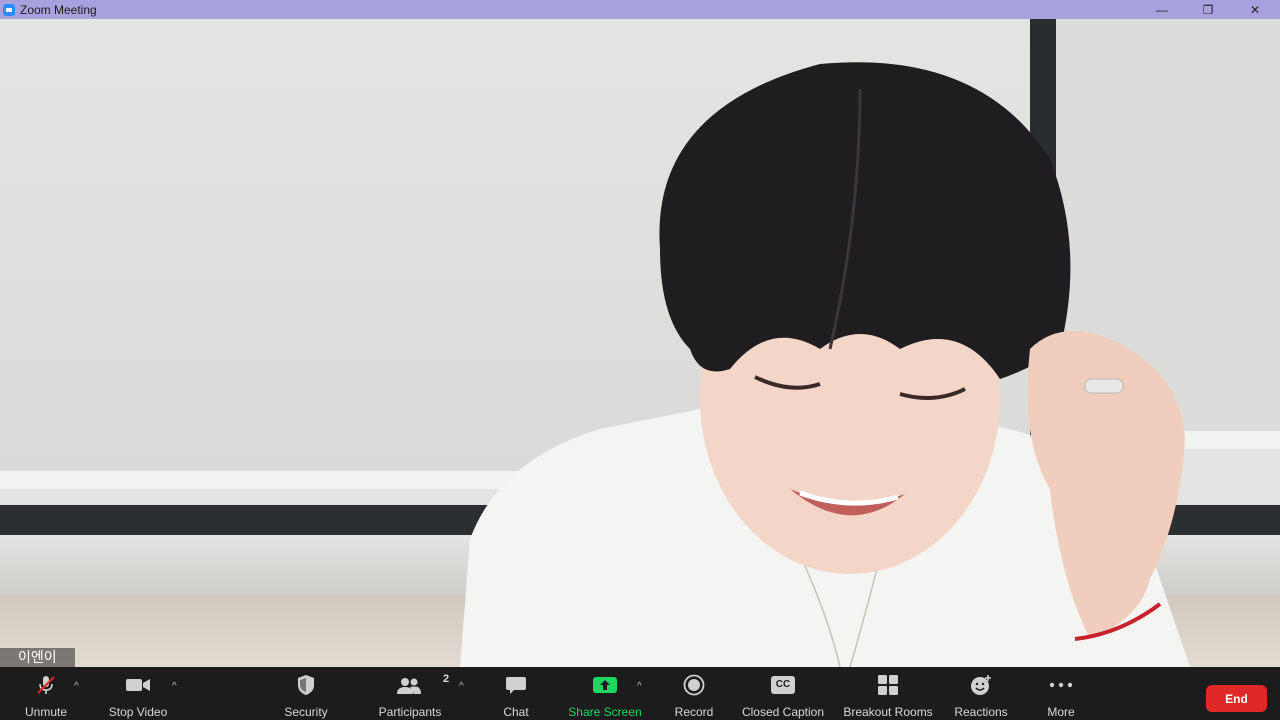  Describe the element at coordinates (58, 9) in the screenshot. I see `window-title: Zoom Meeting` at that location.